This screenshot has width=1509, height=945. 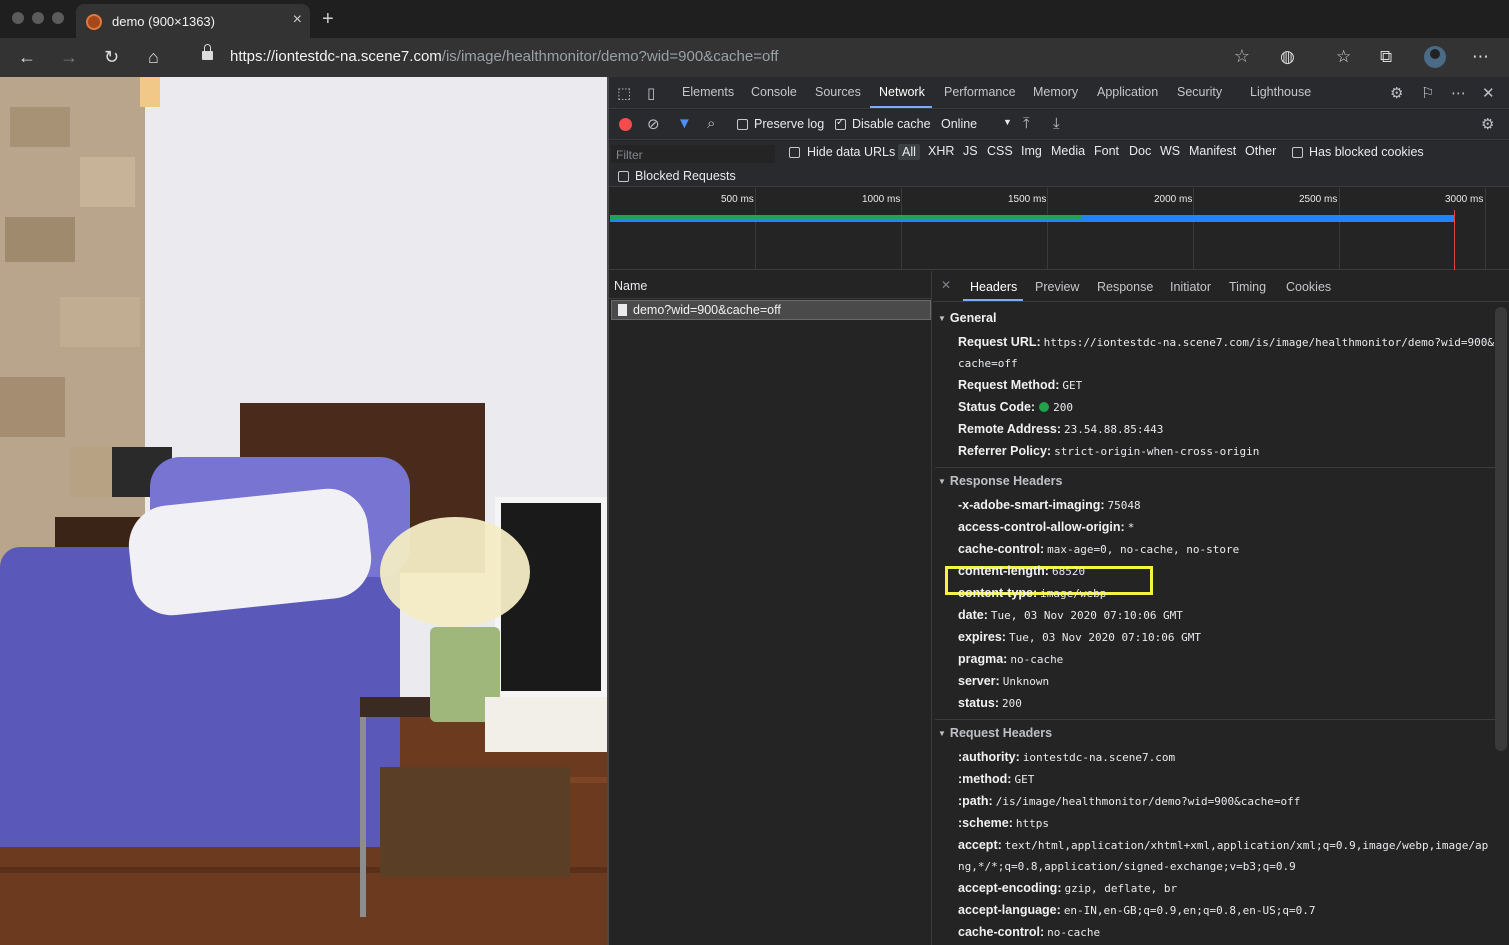 I want to click on request-headers-section-header: ▼ Request Headers, so click(x=995, y=733).